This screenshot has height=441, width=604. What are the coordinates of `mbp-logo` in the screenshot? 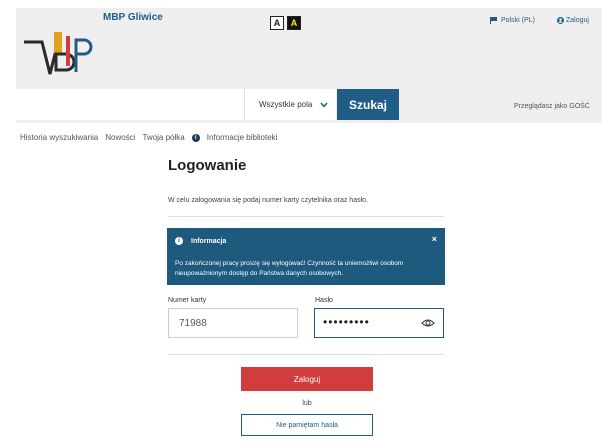 It's located at (59, 56).